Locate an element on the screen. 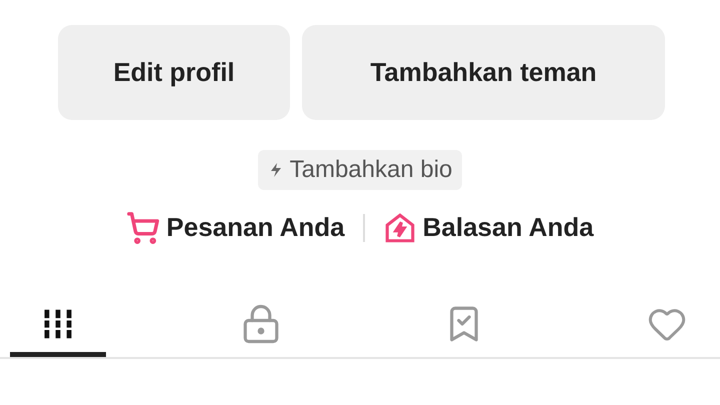  profile-link: Balasan Anda is located at coordinates (508, 227).